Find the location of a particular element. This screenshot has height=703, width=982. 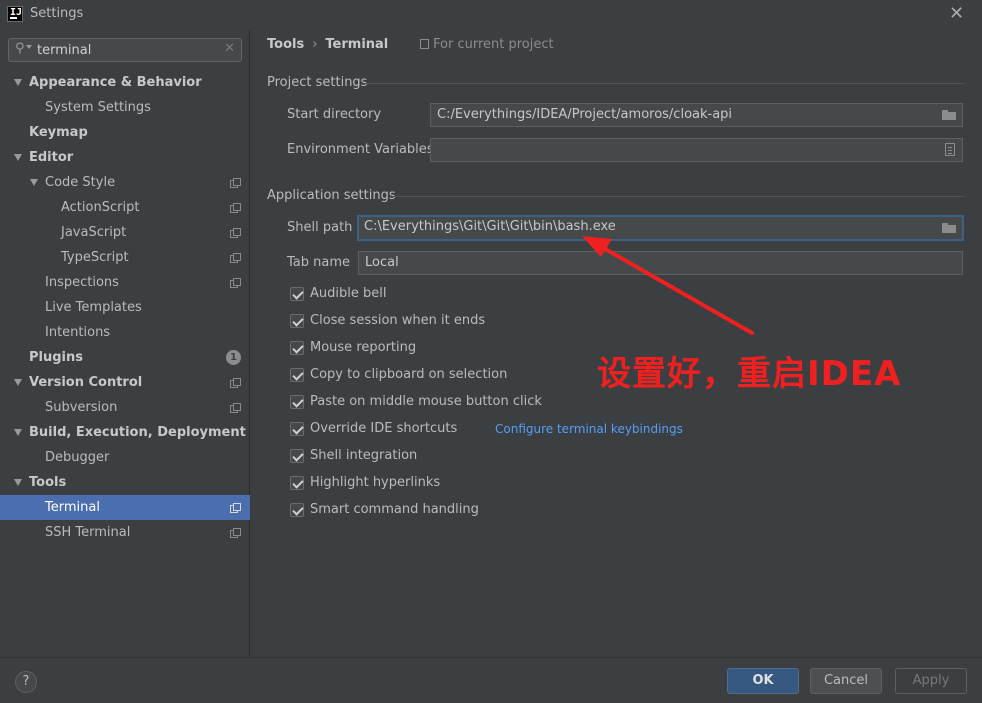

tree-item-inspections: Inspections is located at coordinates (125, 282).